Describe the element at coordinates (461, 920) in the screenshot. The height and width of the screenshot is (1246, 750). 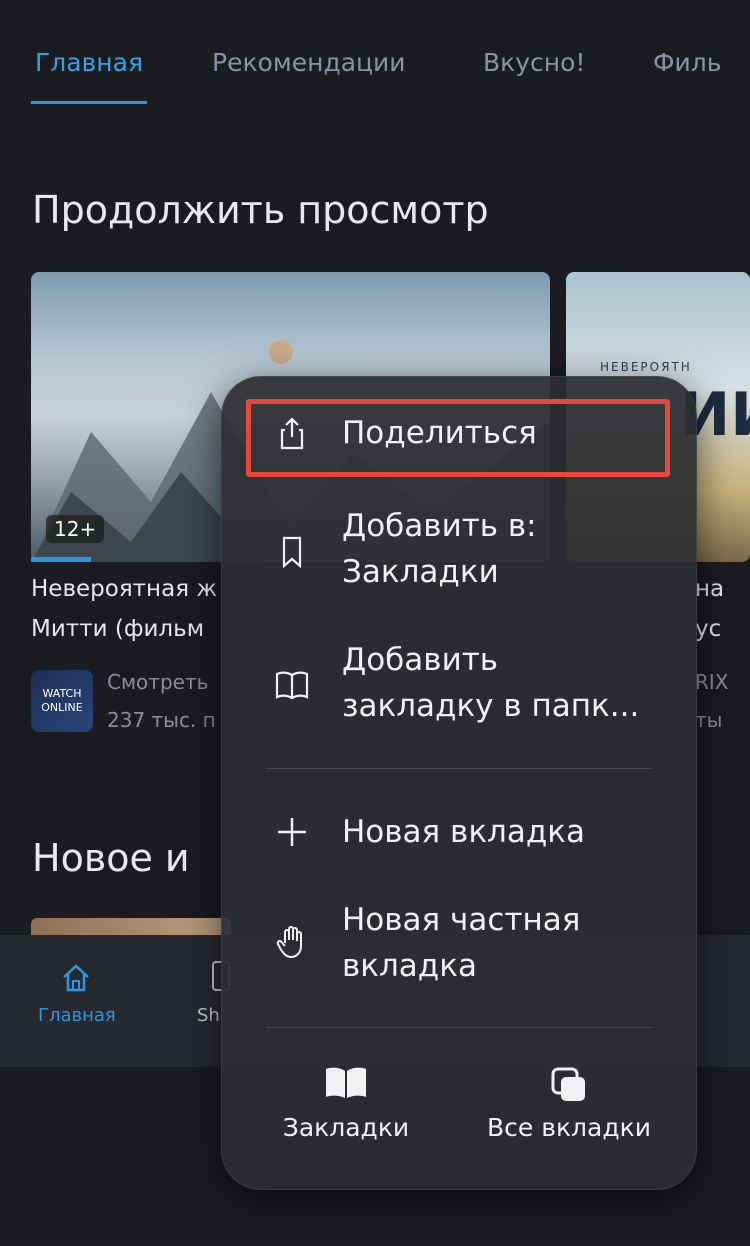
I see `private-tab-label-line1: Новая частная` at that location.